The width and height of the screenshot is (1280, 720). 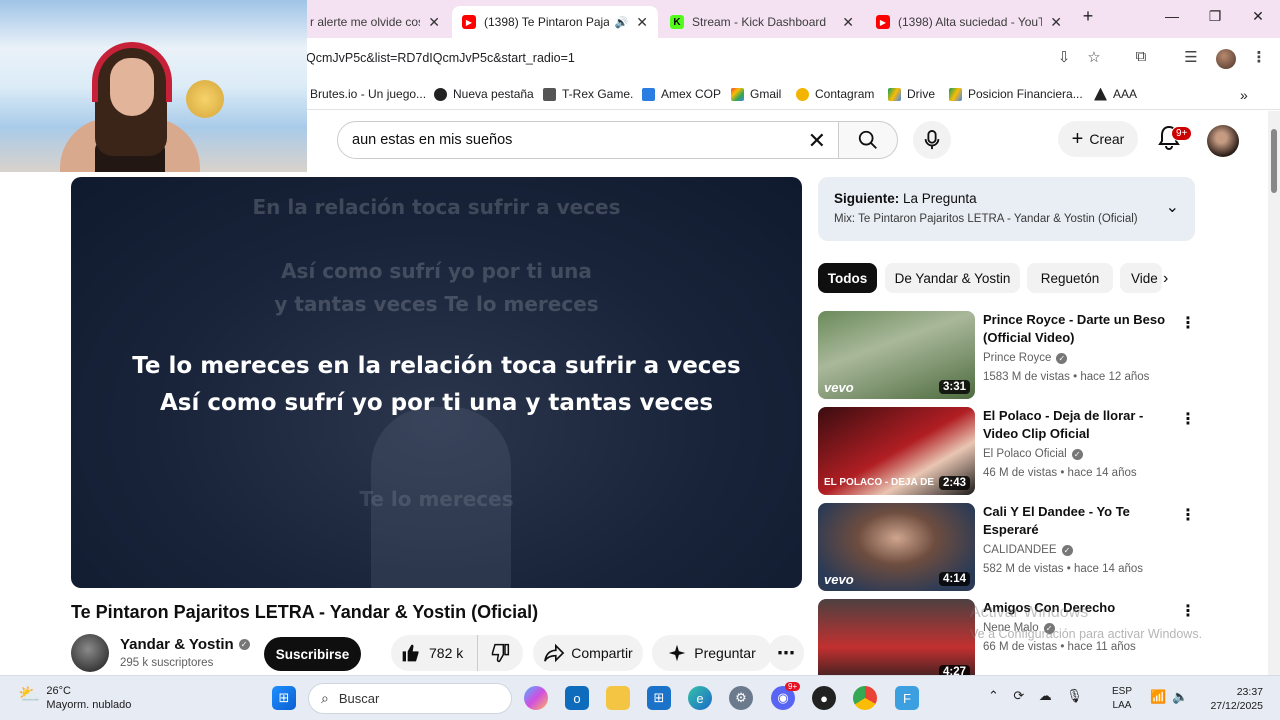 What do you see at coordinates (1274, 393) in the screenshot?
I see `page-scrollbar` at bounding box center [1274, 393].